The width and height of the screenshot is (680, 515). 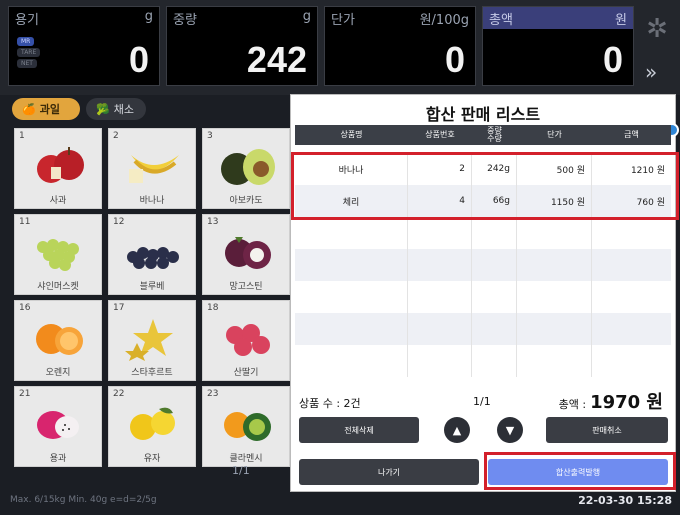 What do you see at coordinates (185, 20) in the screenshot?
I see `weight-label: 중량` at bounding box center [185, 20].